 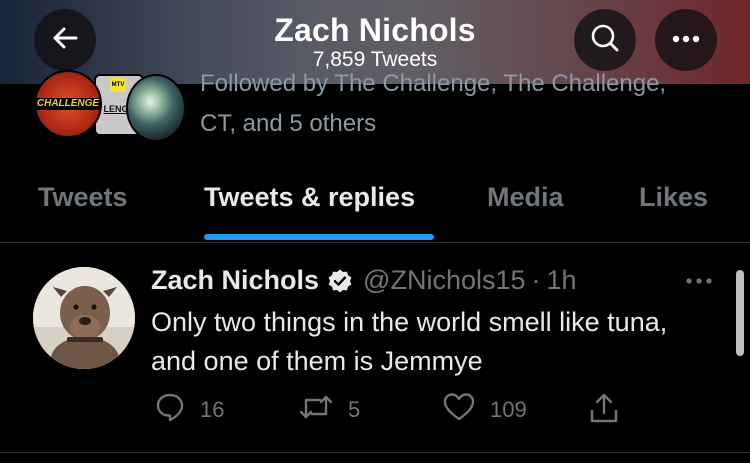 I want to click on more-horizontal-icon, so click(x=699, y=281).